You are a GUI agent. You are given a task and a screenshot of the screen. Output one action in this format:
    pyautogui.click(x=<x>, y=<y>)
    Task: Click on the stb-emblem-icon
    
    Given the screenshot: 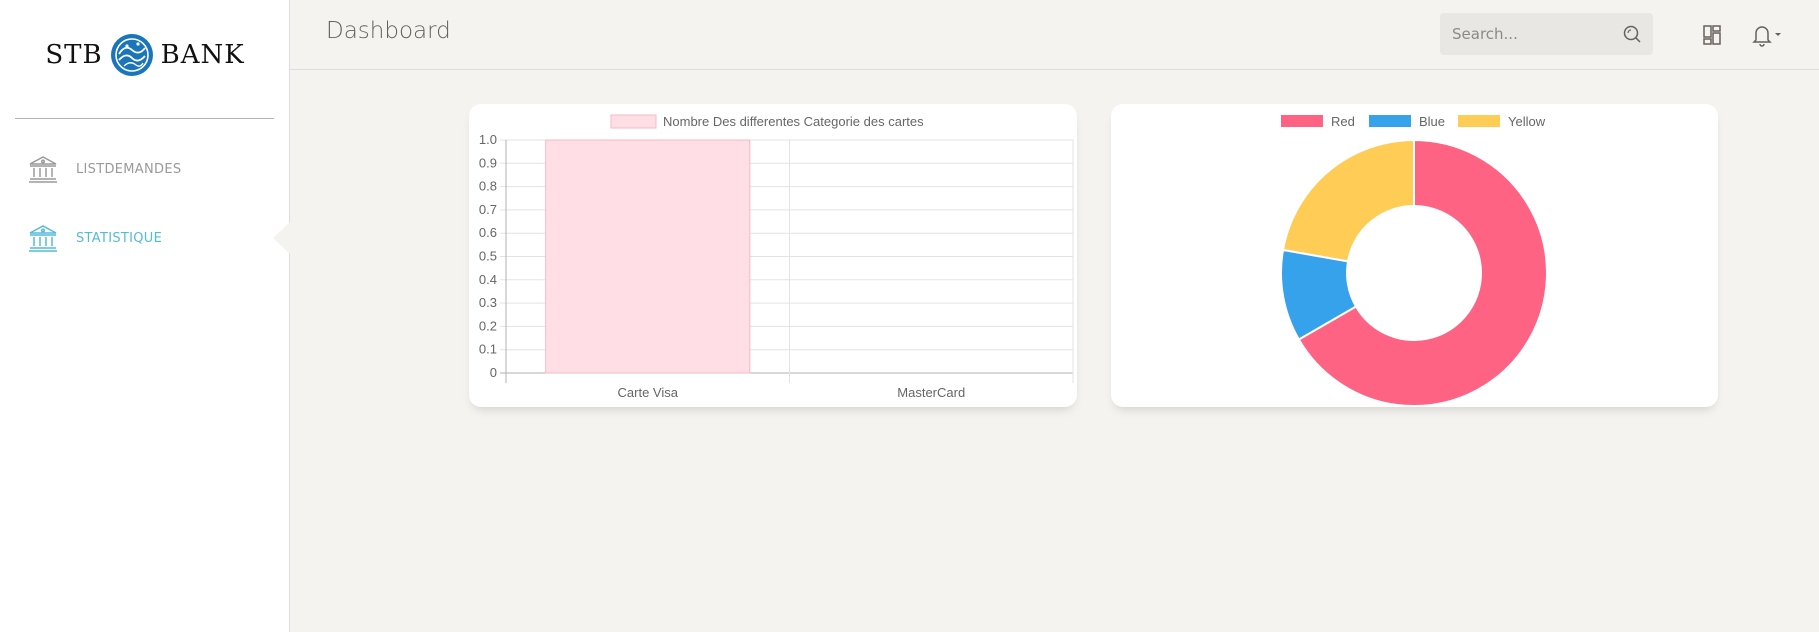 What is the action you would take?
    pyautogui.click(x=131, y=55)
    